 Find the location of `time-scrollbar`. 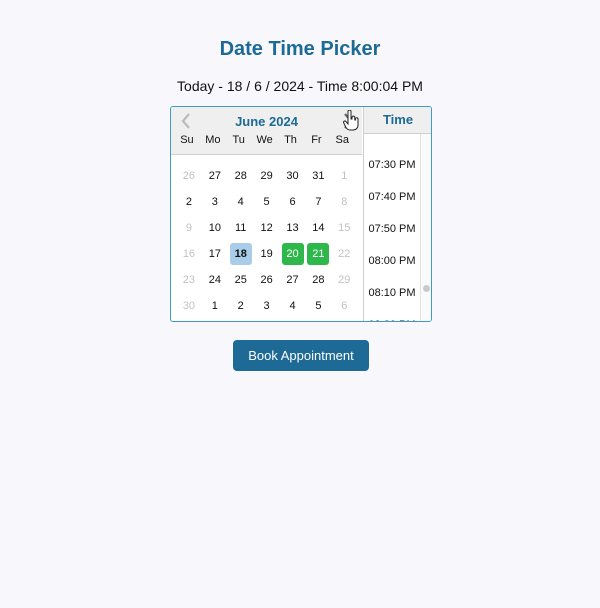

time-scrollbar is located at coordinates (425, 227).